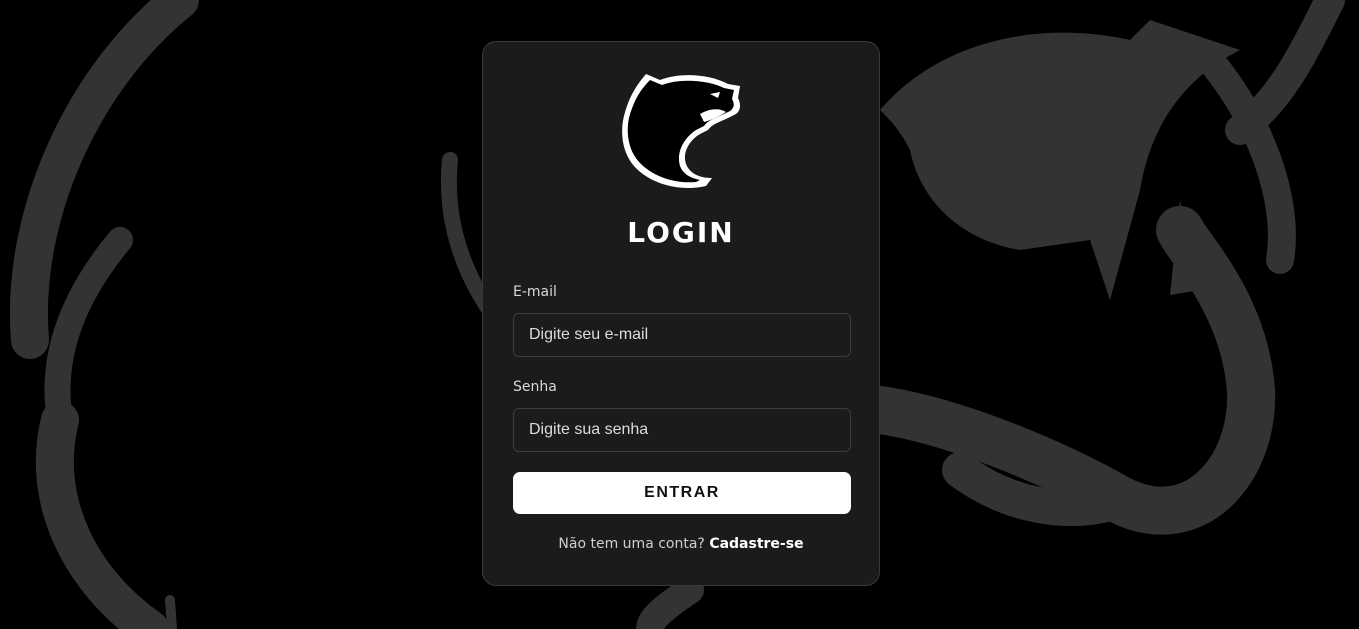 This screenshot has height=629, width=1359. Describe the element at coordinates (682, 335) in the screenshot. I see `email-field` at that location.